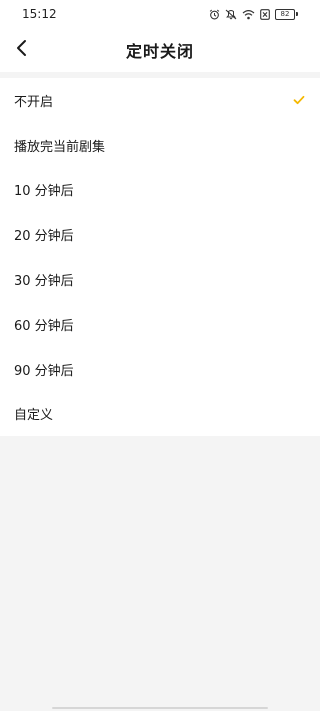  Describe the element at coordinates (248, 14) in the screenshot. I see `wifi-icon` at that location.